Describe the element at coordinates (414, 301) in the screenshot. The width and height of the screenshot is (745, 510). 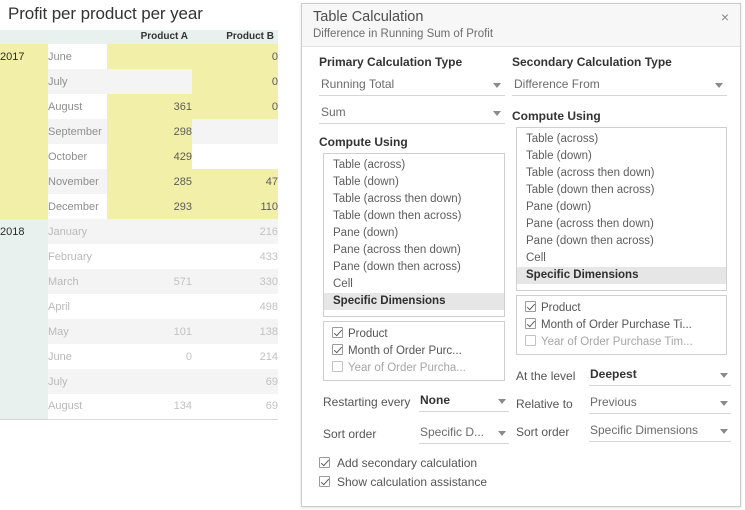
I see `primary-compute-using-option: Specific Dimensions` at that location.